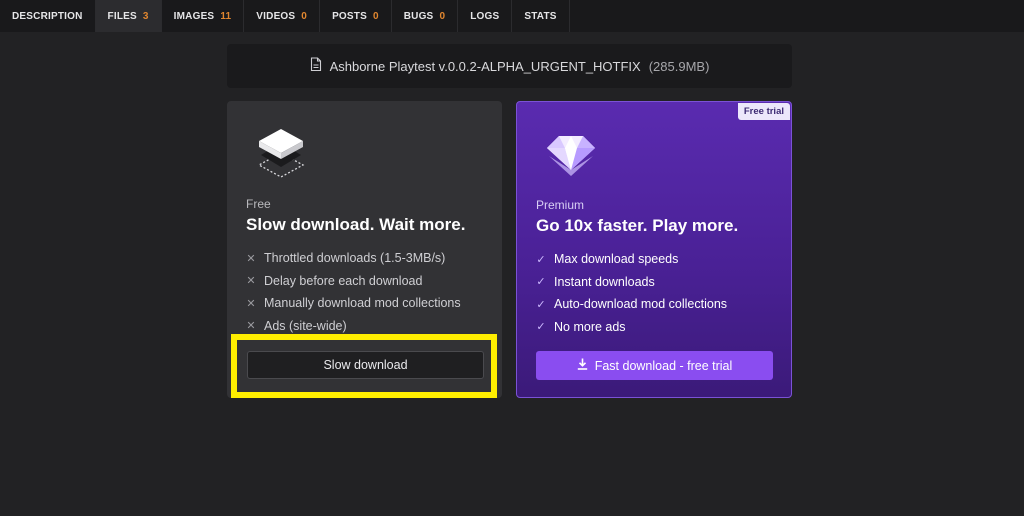  I want to click on fast-download-button: Fast download - free trial, so click(654, 365).